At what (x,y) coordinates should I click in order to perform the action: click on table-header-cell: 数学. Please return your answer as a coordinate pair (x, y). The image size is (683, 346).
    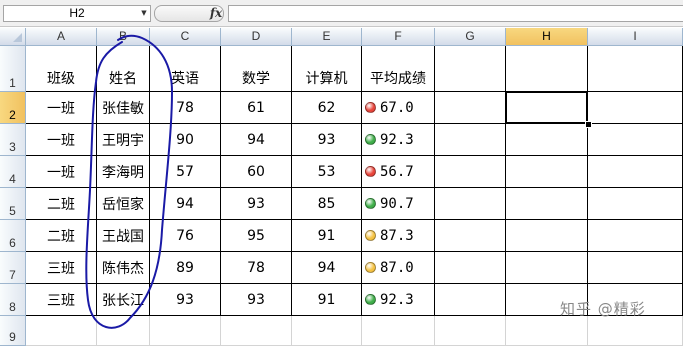
    Looking at the image, I should click on (256, 69).